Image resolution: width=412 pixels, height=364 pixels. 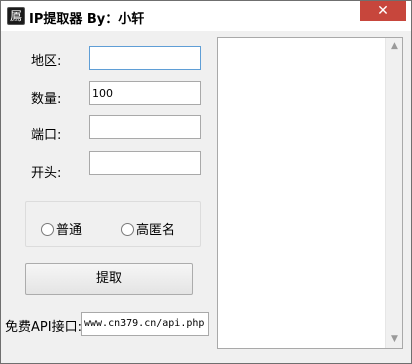 I want to click on scroll-up-icon: ▲, so click(x=394, y=46).